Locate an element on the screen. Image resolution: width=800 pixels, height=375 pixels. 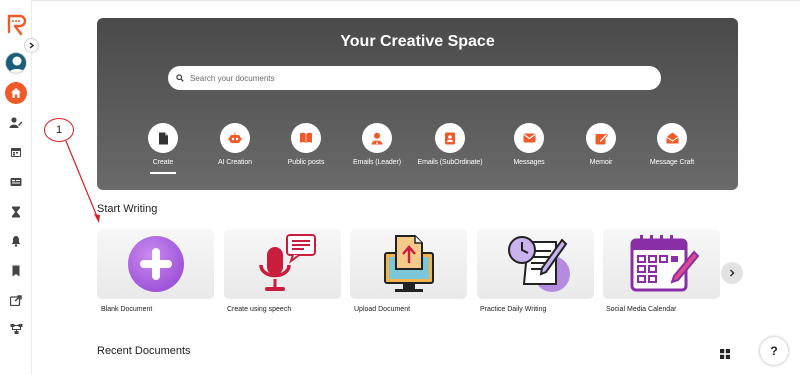
upload-document-card is located at coordinates (408, 264).